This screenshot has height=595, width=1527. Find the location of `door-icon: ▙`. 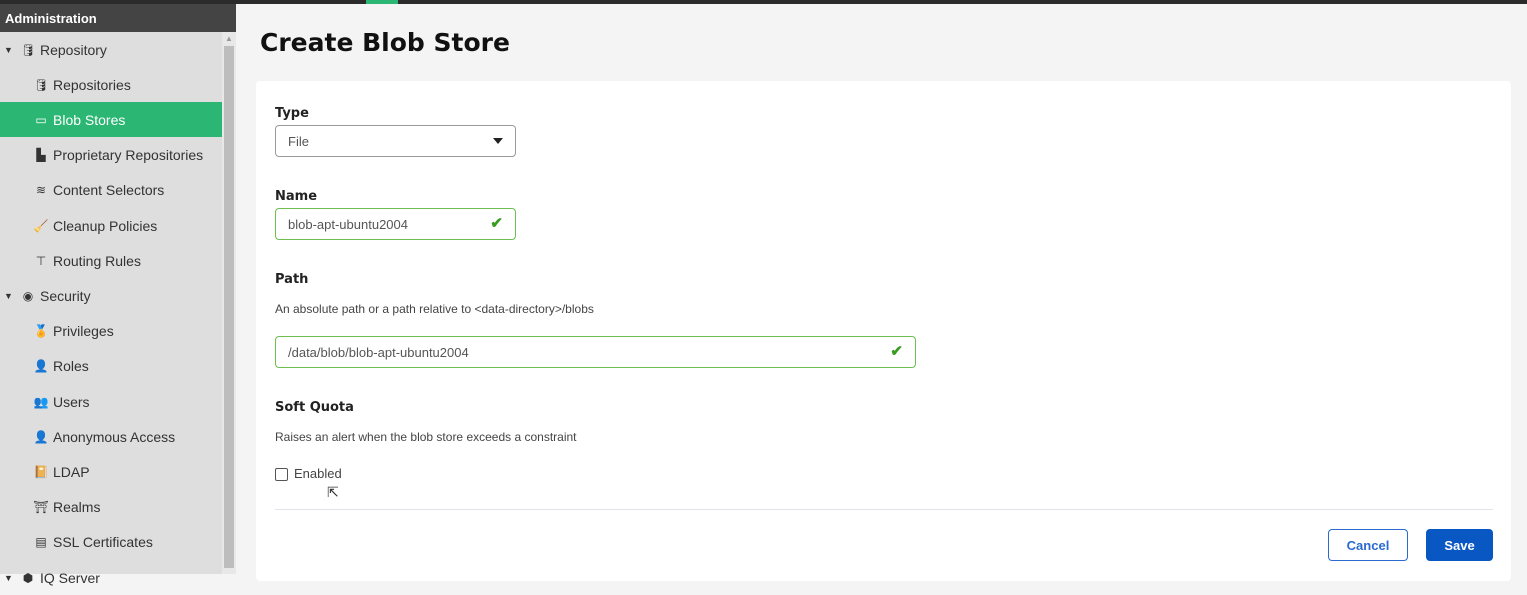

door-icon: ▙ is located at coordinates (41, 155).